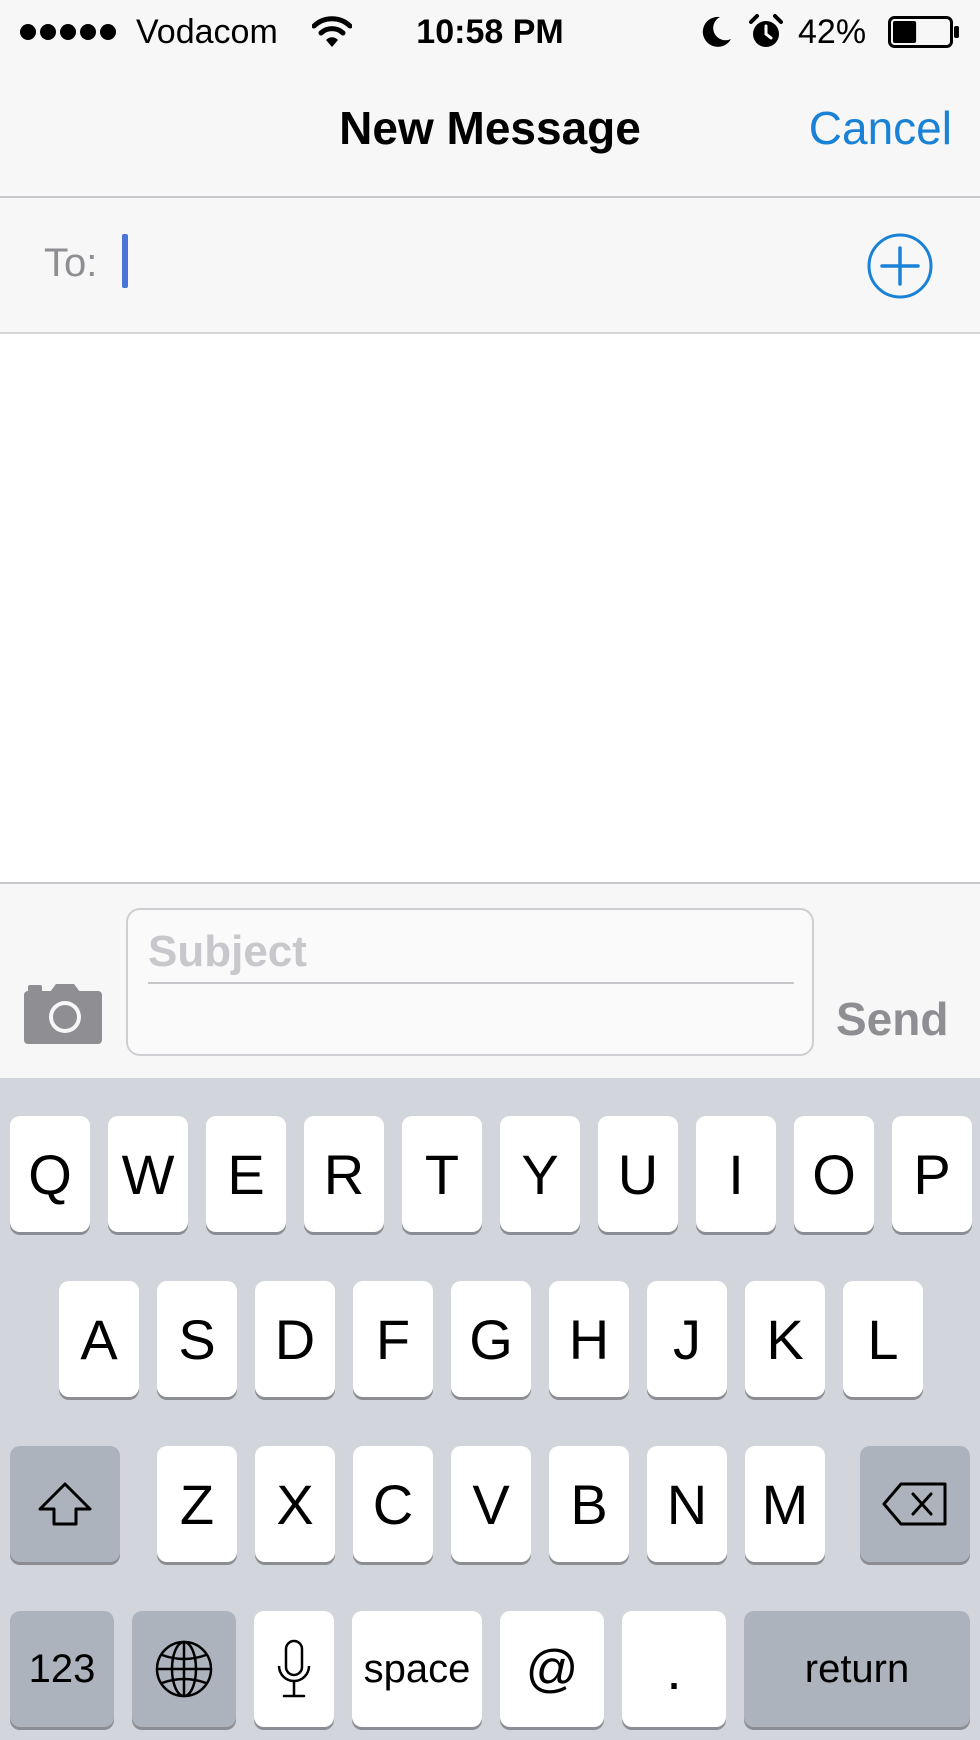  I want to click on message-body-input, so click(471, 1019).